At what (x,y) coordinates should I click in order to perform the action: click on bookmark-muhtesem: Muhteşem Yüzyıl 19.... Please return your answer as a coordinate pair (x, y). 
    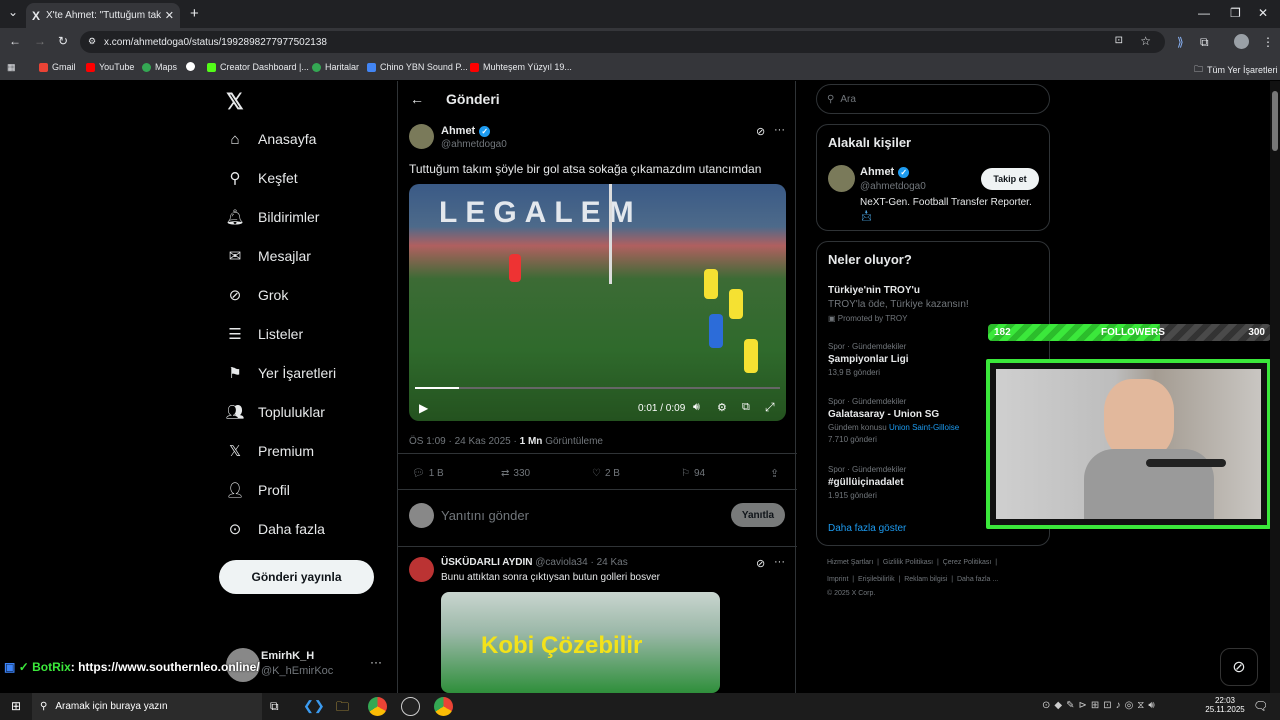
    Looking at the image, I should click on (521, 67).